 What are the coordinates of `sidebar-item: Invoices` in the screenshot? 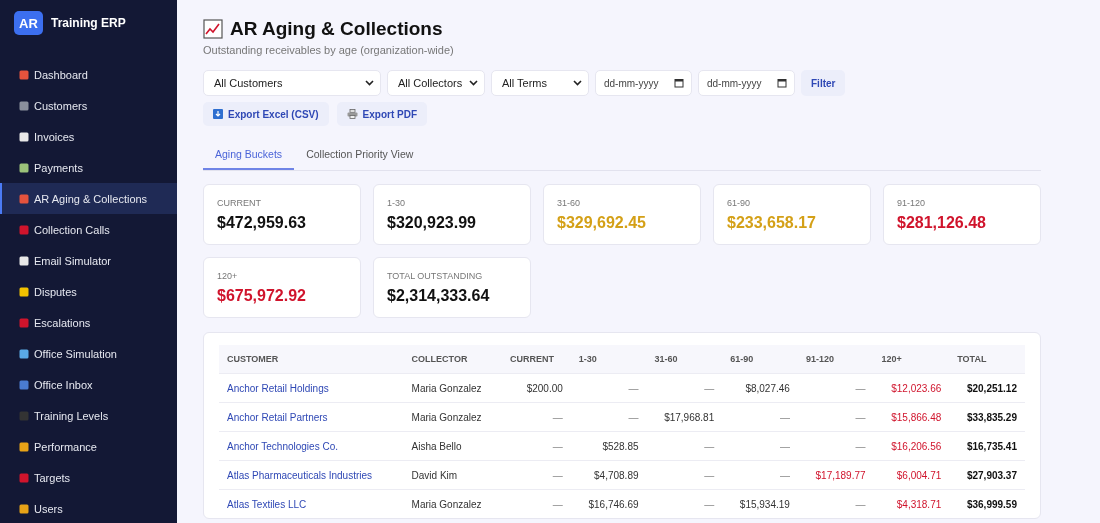 It's located at (88, 136).